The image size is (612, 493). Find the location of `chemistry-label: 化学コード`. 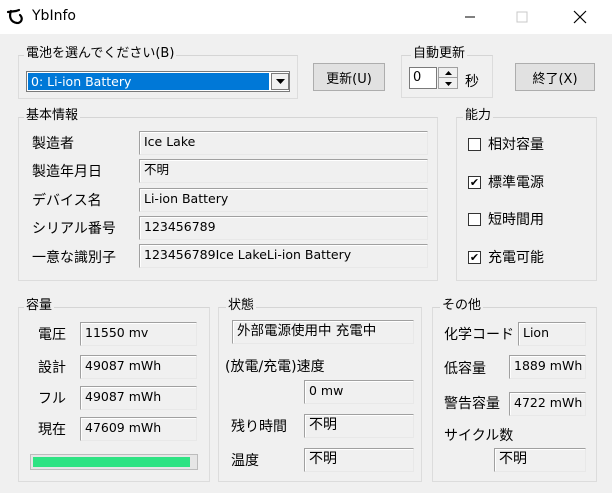

chemistry-label: 化学コード is located at coordinates (479, 335).